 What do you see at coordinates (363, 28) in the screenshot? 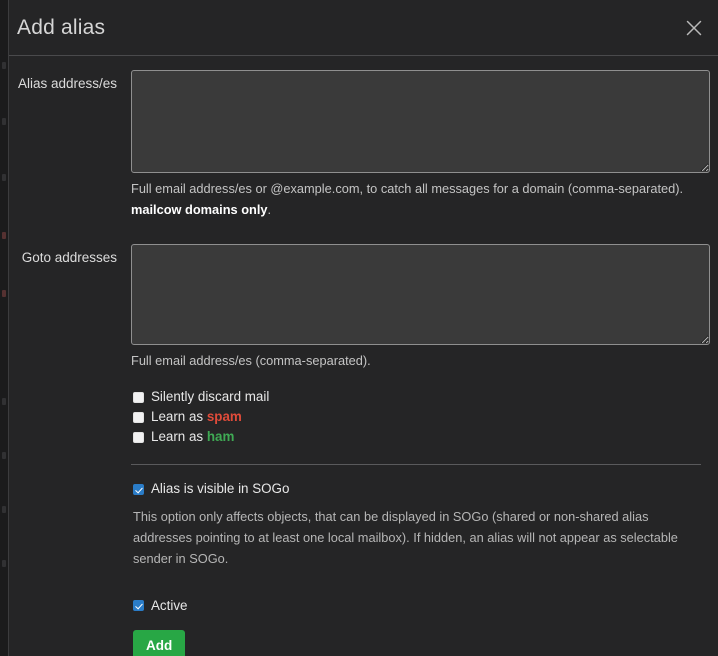
I see `modal-header: Add alias` at bounding box center [363, 28].